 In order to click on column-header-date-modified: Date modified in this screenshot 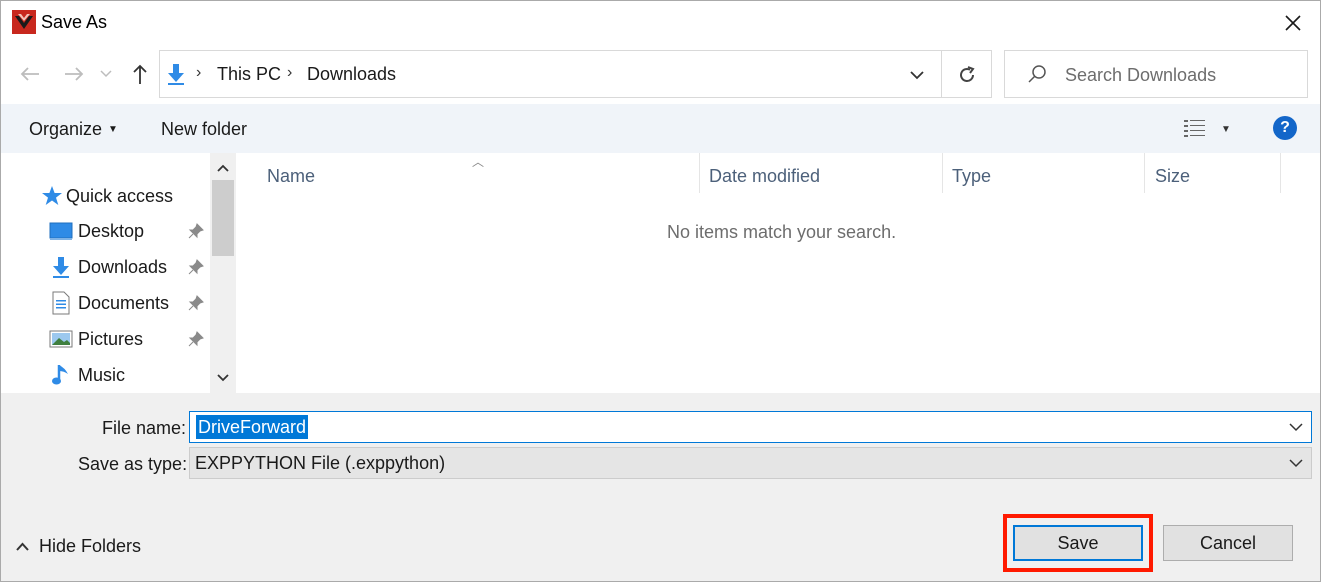, I will do `click(764, 176)`.